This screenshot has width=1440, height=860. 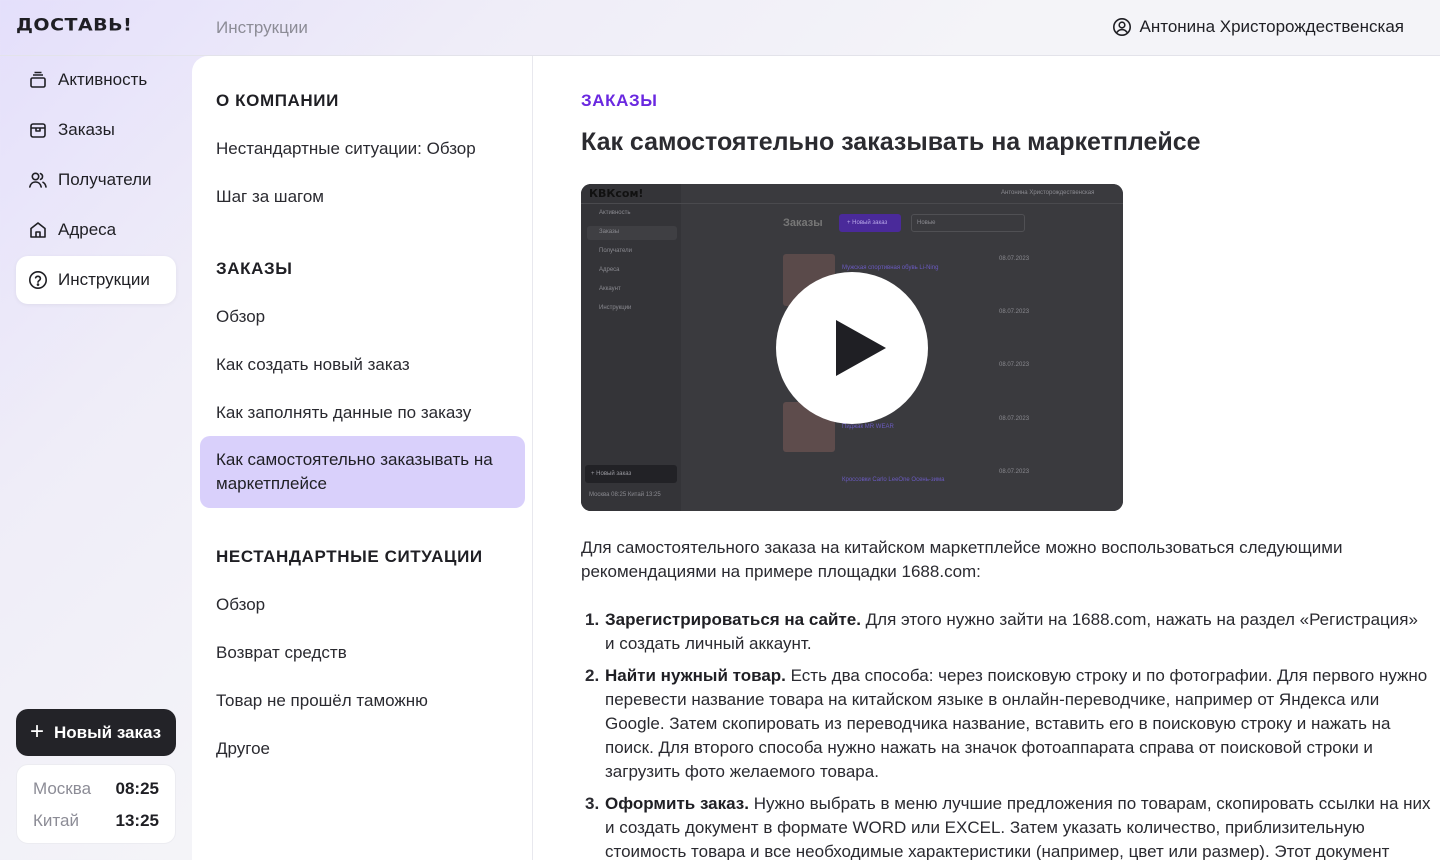 I want to click on sidebar-item-recipients: Получатели, so click(x=96, y=180).